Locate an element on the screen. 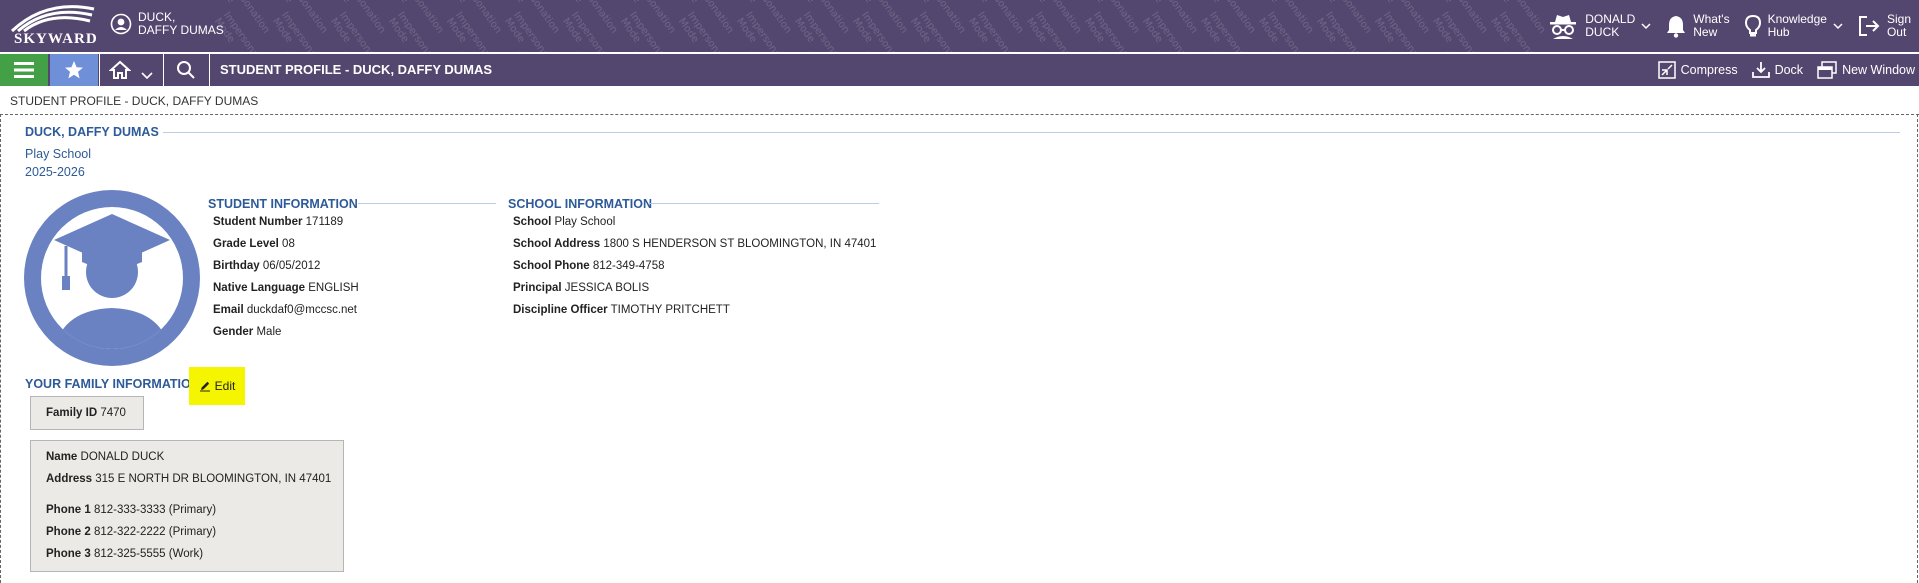 The width and height of the screenshot is (1919, 583). new-window-button: New Window is located at coordinates (1866, 70).